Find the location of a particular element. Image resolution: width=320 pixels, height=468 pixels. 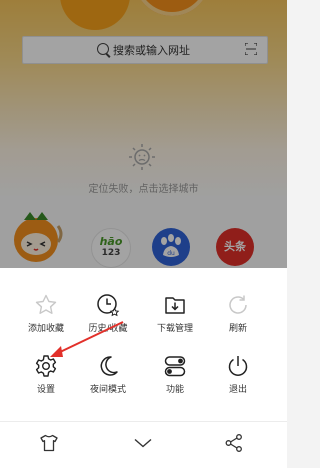

chevron-down-icon is located at coordinates (143, 443).